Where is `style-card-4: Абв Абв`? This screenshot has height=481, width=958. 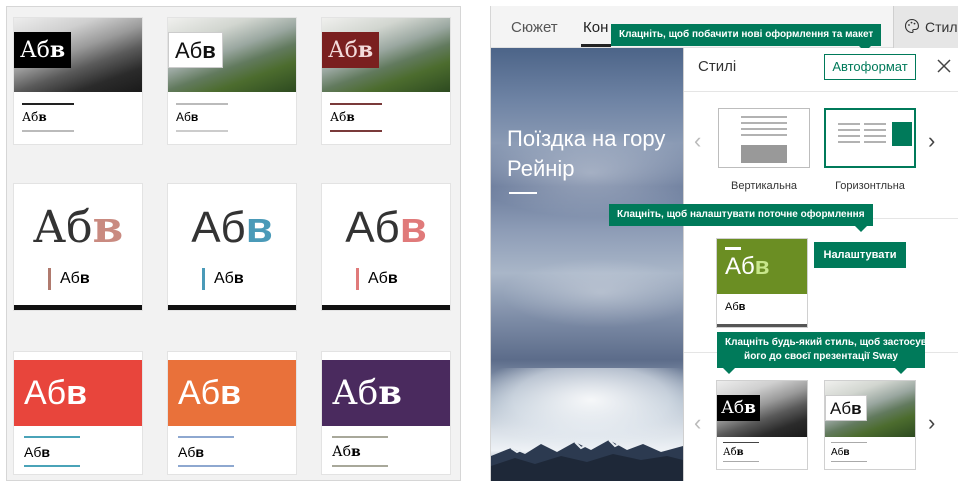
style-card-4: Абв Абв is located at coordinates (78, 247).